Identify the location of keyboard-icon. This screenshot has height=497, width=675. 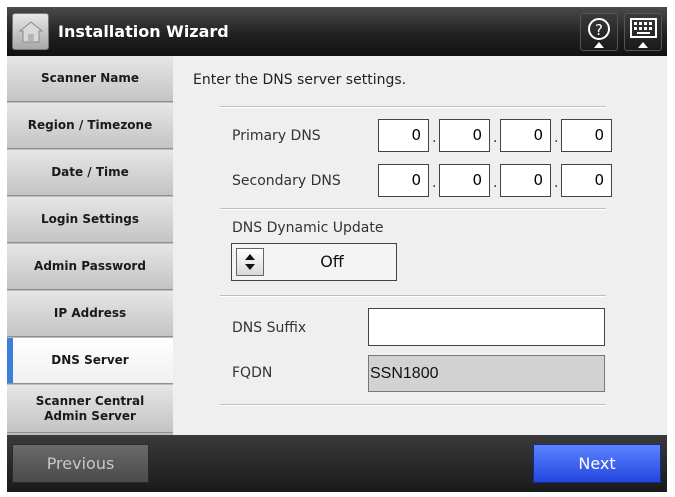
(643, 33).